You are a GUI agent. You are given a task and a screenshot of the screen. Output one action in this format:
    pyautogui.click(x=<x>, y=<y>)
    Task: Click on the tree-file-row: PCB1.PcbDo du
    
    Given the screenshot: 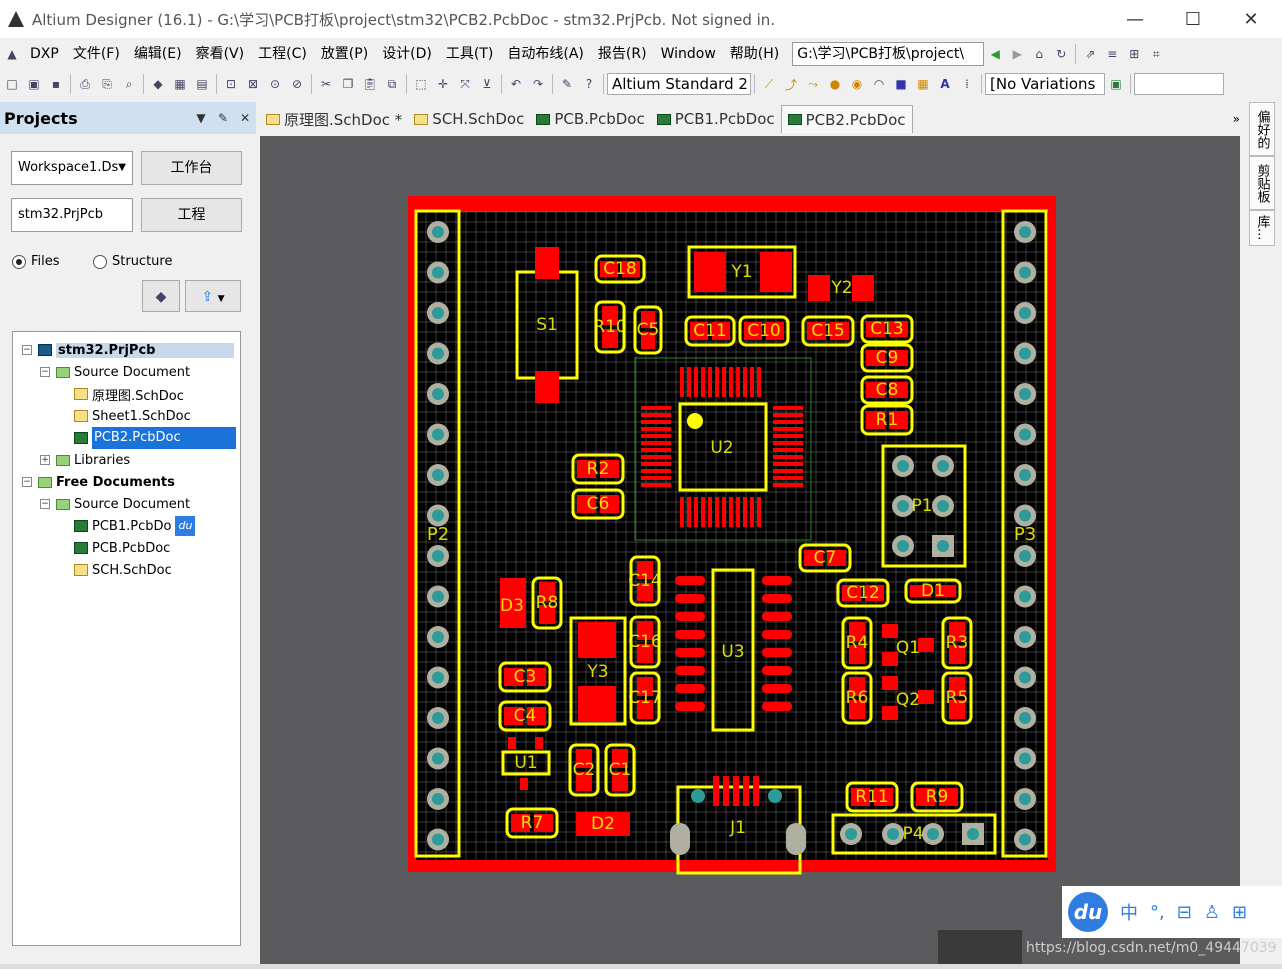 What is the action you would take?
    pyautogui.click(x=135, y=526)
    